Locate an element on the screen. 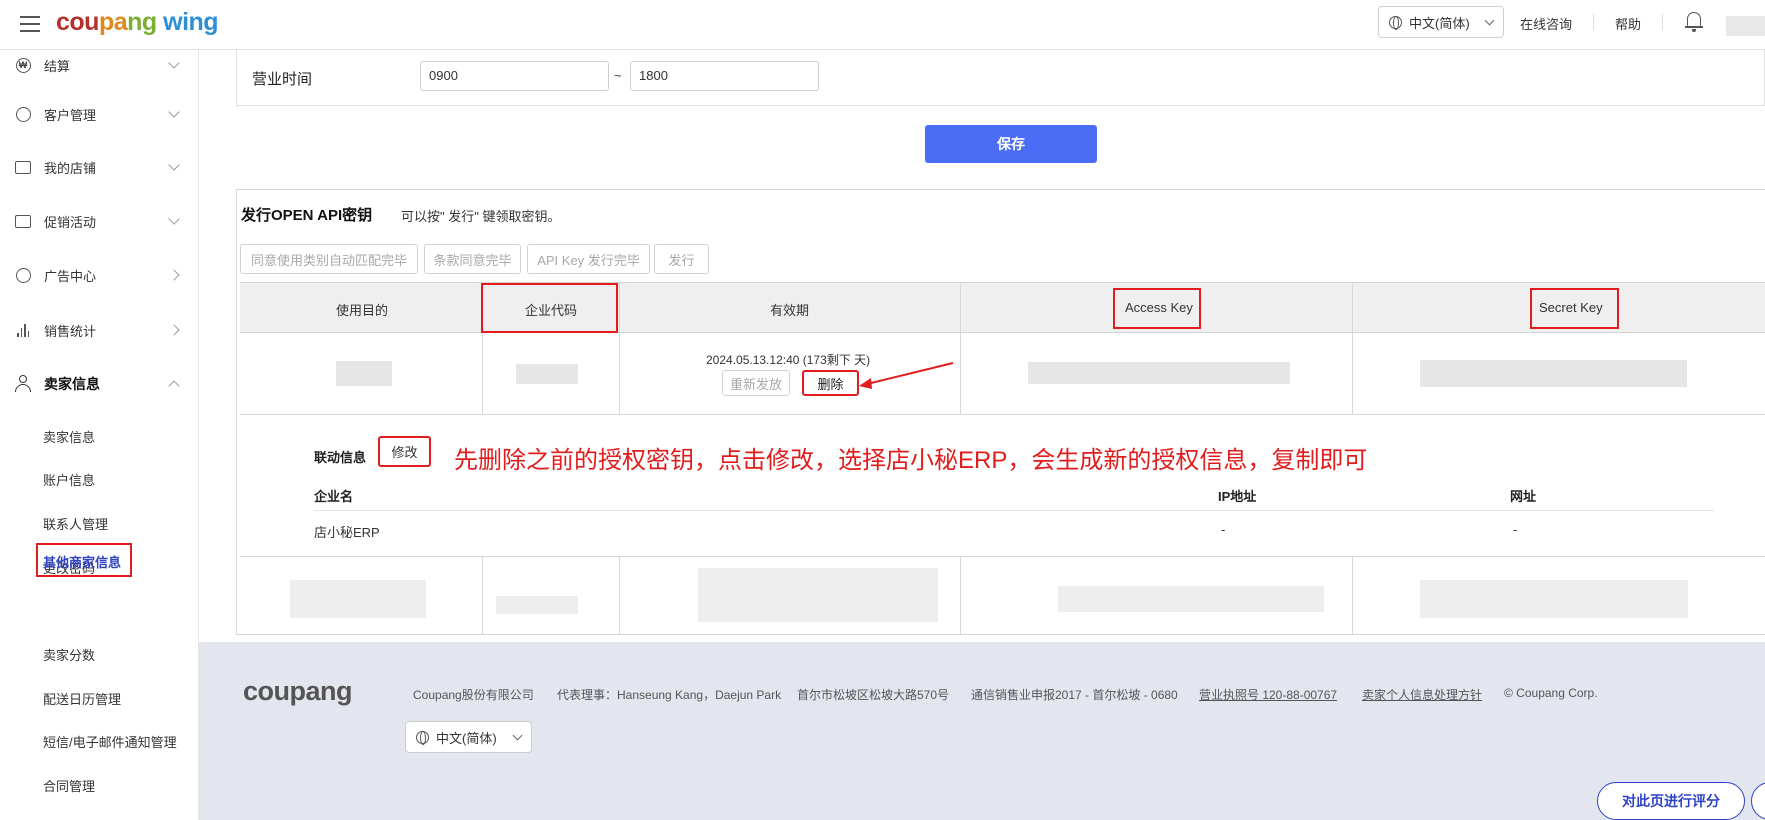  sub-item-contract-management: 合同管理 is located at coordinates (69, 785).